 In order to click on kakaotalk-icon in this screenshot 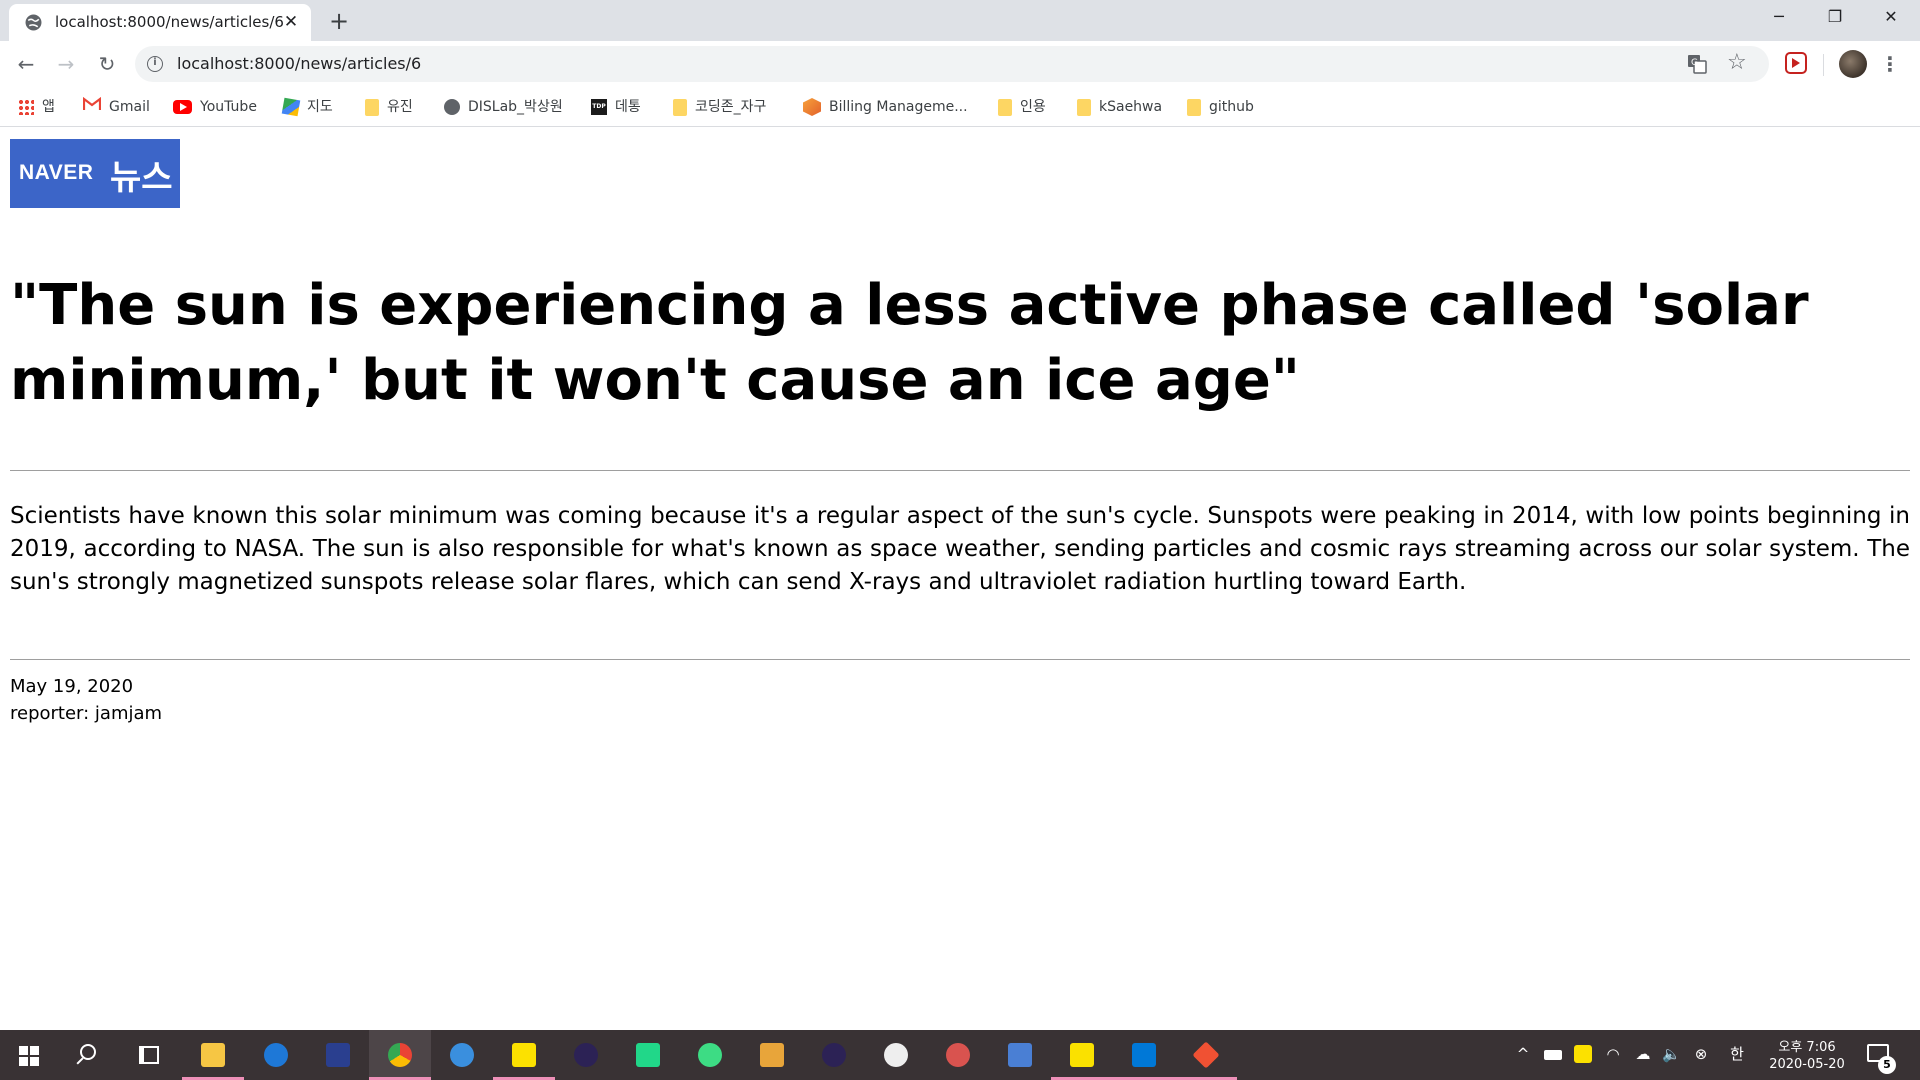, I will do `click(1082, 1055)`.